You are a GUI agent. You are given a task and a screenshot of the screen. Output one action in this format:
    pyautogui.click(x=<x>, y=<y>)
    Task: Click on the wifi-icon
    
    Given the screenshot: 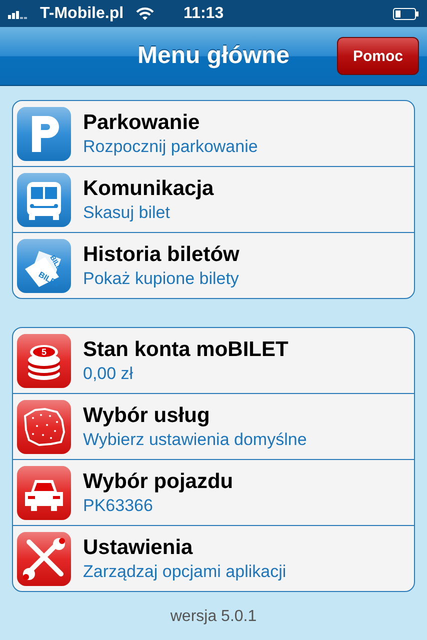 What is the action you would take?
    pyautogui.click(x=145, y=13)
    